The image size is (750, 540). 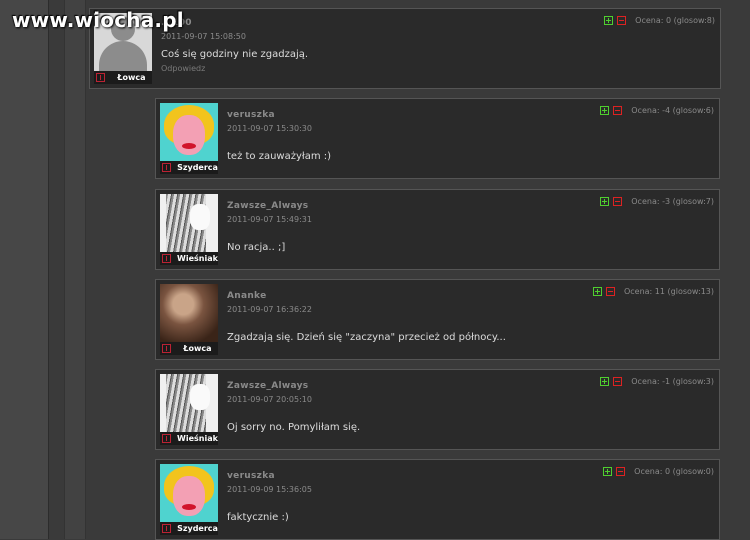 What do you see at coordinates (269, 128) in the screenshot?
I see `comment-date: 2011-09-07 15:30:30` at bounding box center [269, 128].